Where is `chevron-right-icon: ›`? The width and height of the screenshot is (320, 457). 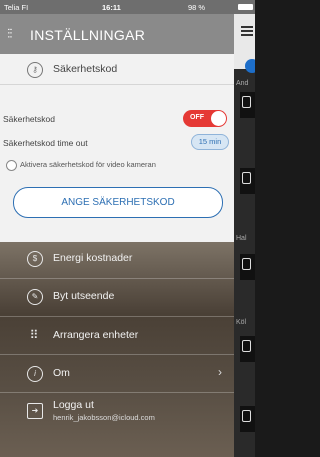
chevron-right-icon: › is located at coordinates (220, 372).